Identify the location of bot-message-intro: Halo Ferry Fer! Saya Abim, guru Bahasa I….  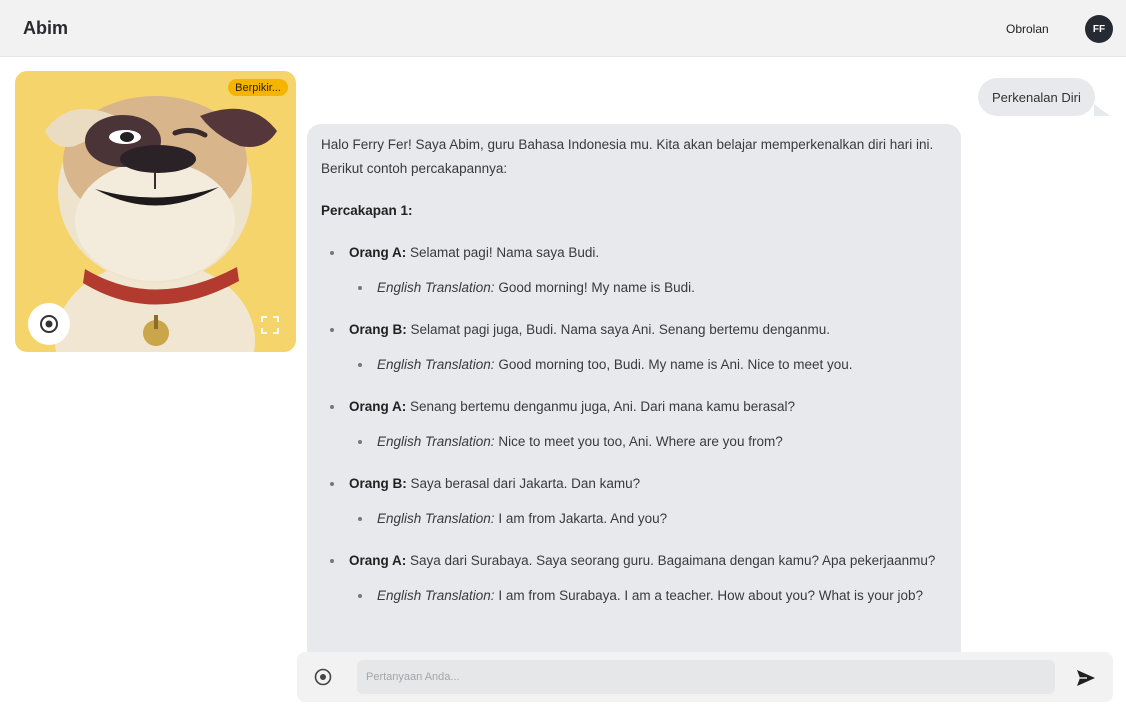
(627, 156).